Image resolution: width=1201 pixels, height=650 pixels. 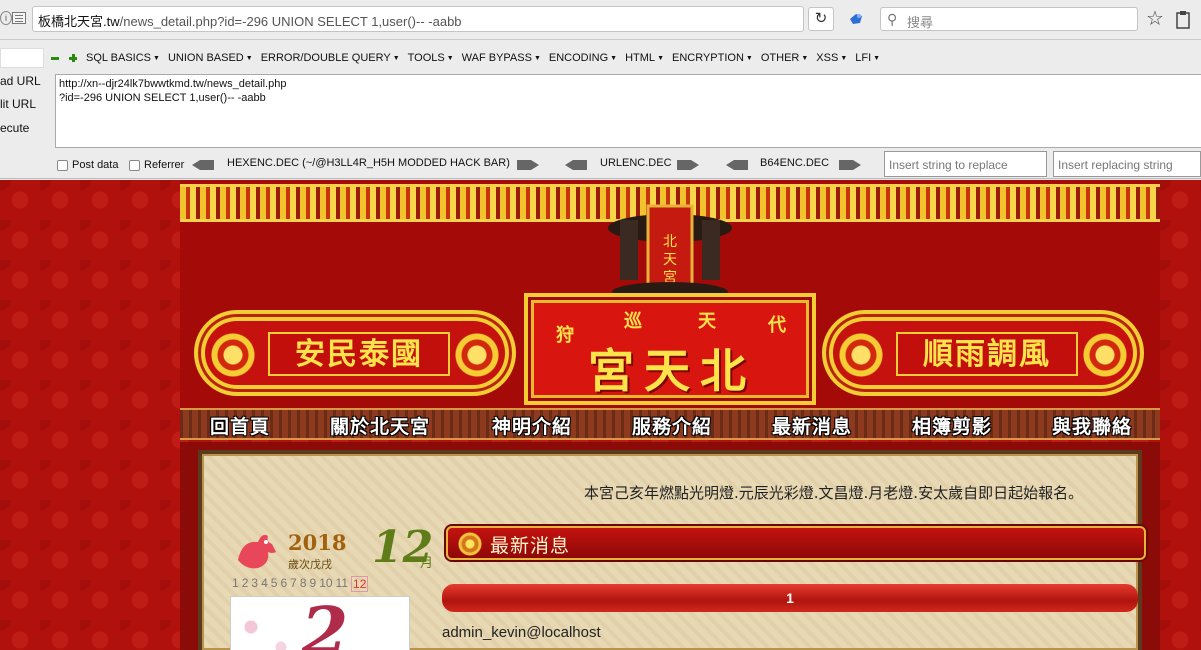 I want to click on calendar-day: 2, so click(x=325, y=621).